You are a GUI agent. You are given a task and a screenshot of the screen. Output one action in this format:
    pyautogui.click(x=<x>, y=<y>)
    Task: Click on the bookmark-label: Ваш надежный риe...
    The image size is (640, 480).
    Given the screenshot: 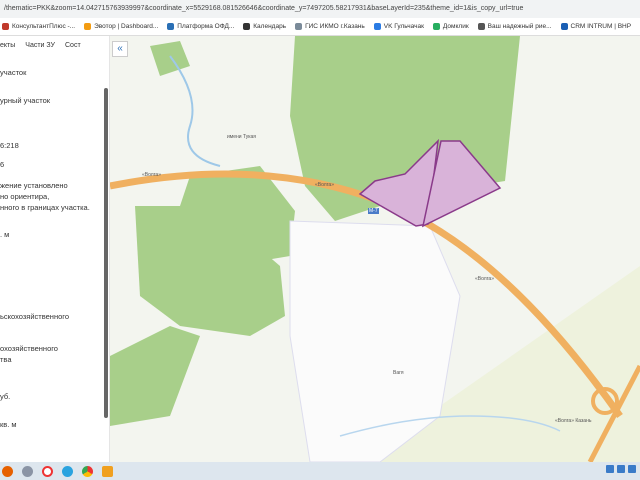 What is the action you would take?
    pyautogui.click(x=519, y=26)
    